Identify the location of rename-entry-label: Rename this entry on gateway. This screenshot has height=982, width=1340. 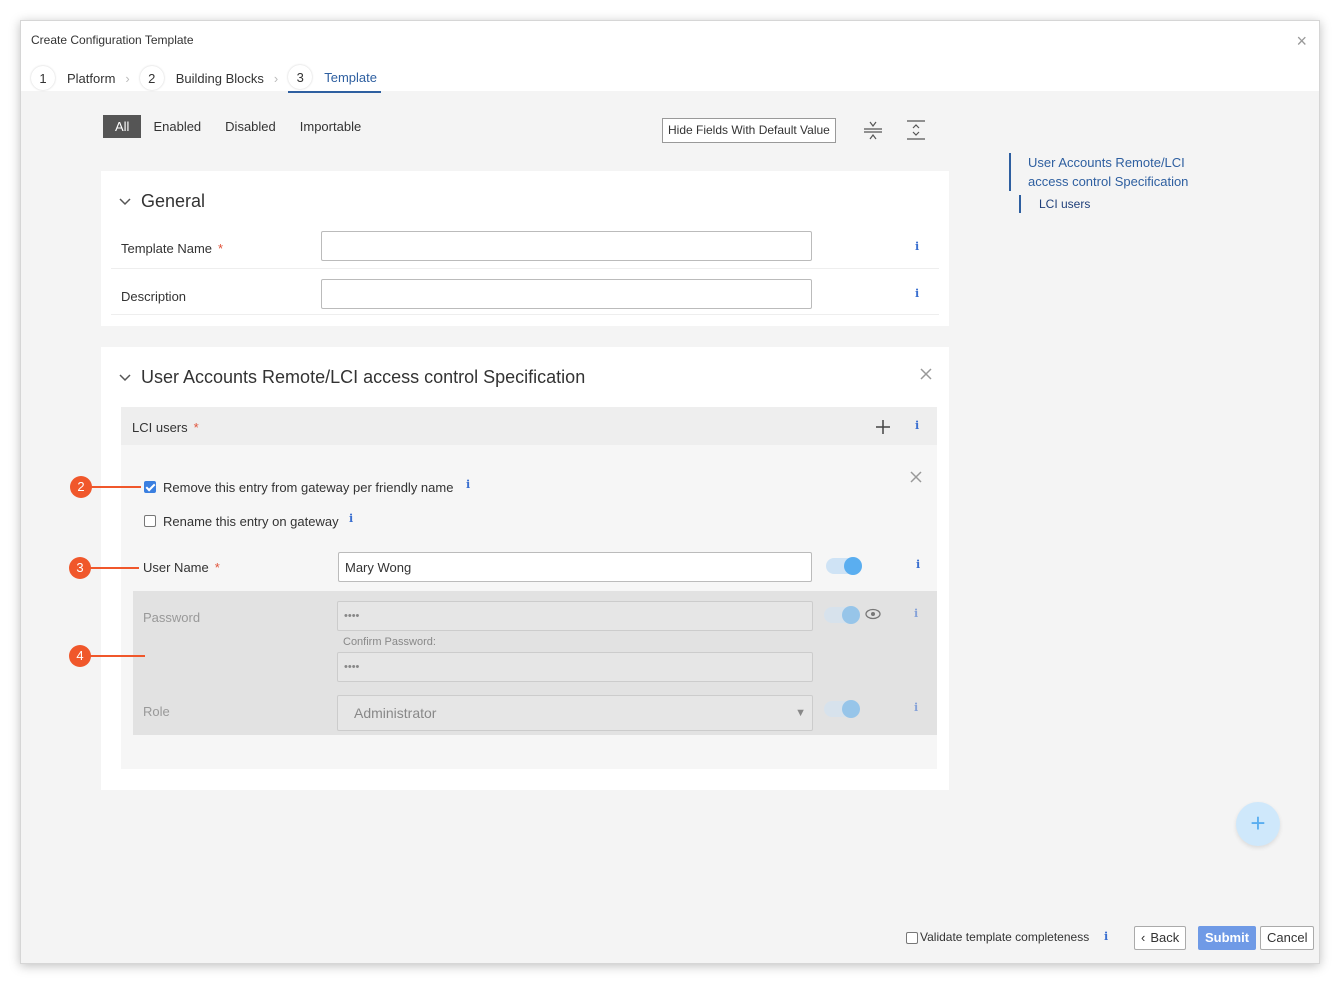
(251, 521).